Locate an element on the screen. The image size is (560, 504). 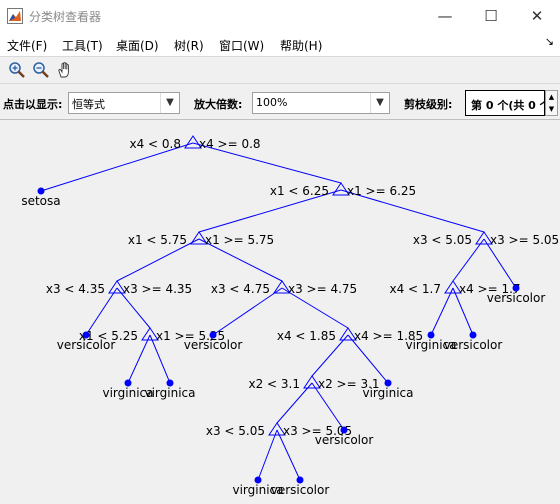
zoom-in-icon is located at coordinates (17, 70).